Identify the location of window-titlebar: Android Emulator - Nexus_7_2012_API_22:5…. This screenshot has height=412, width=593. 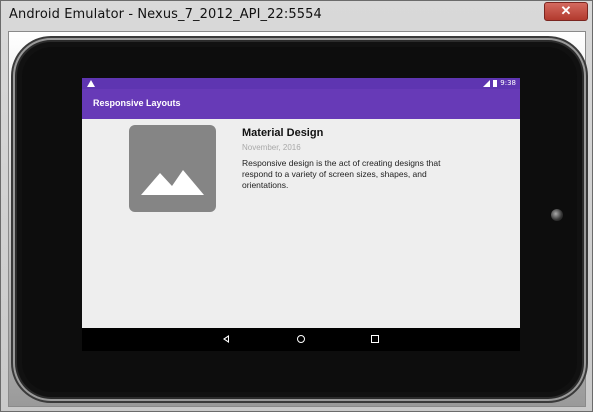
(296, 16).